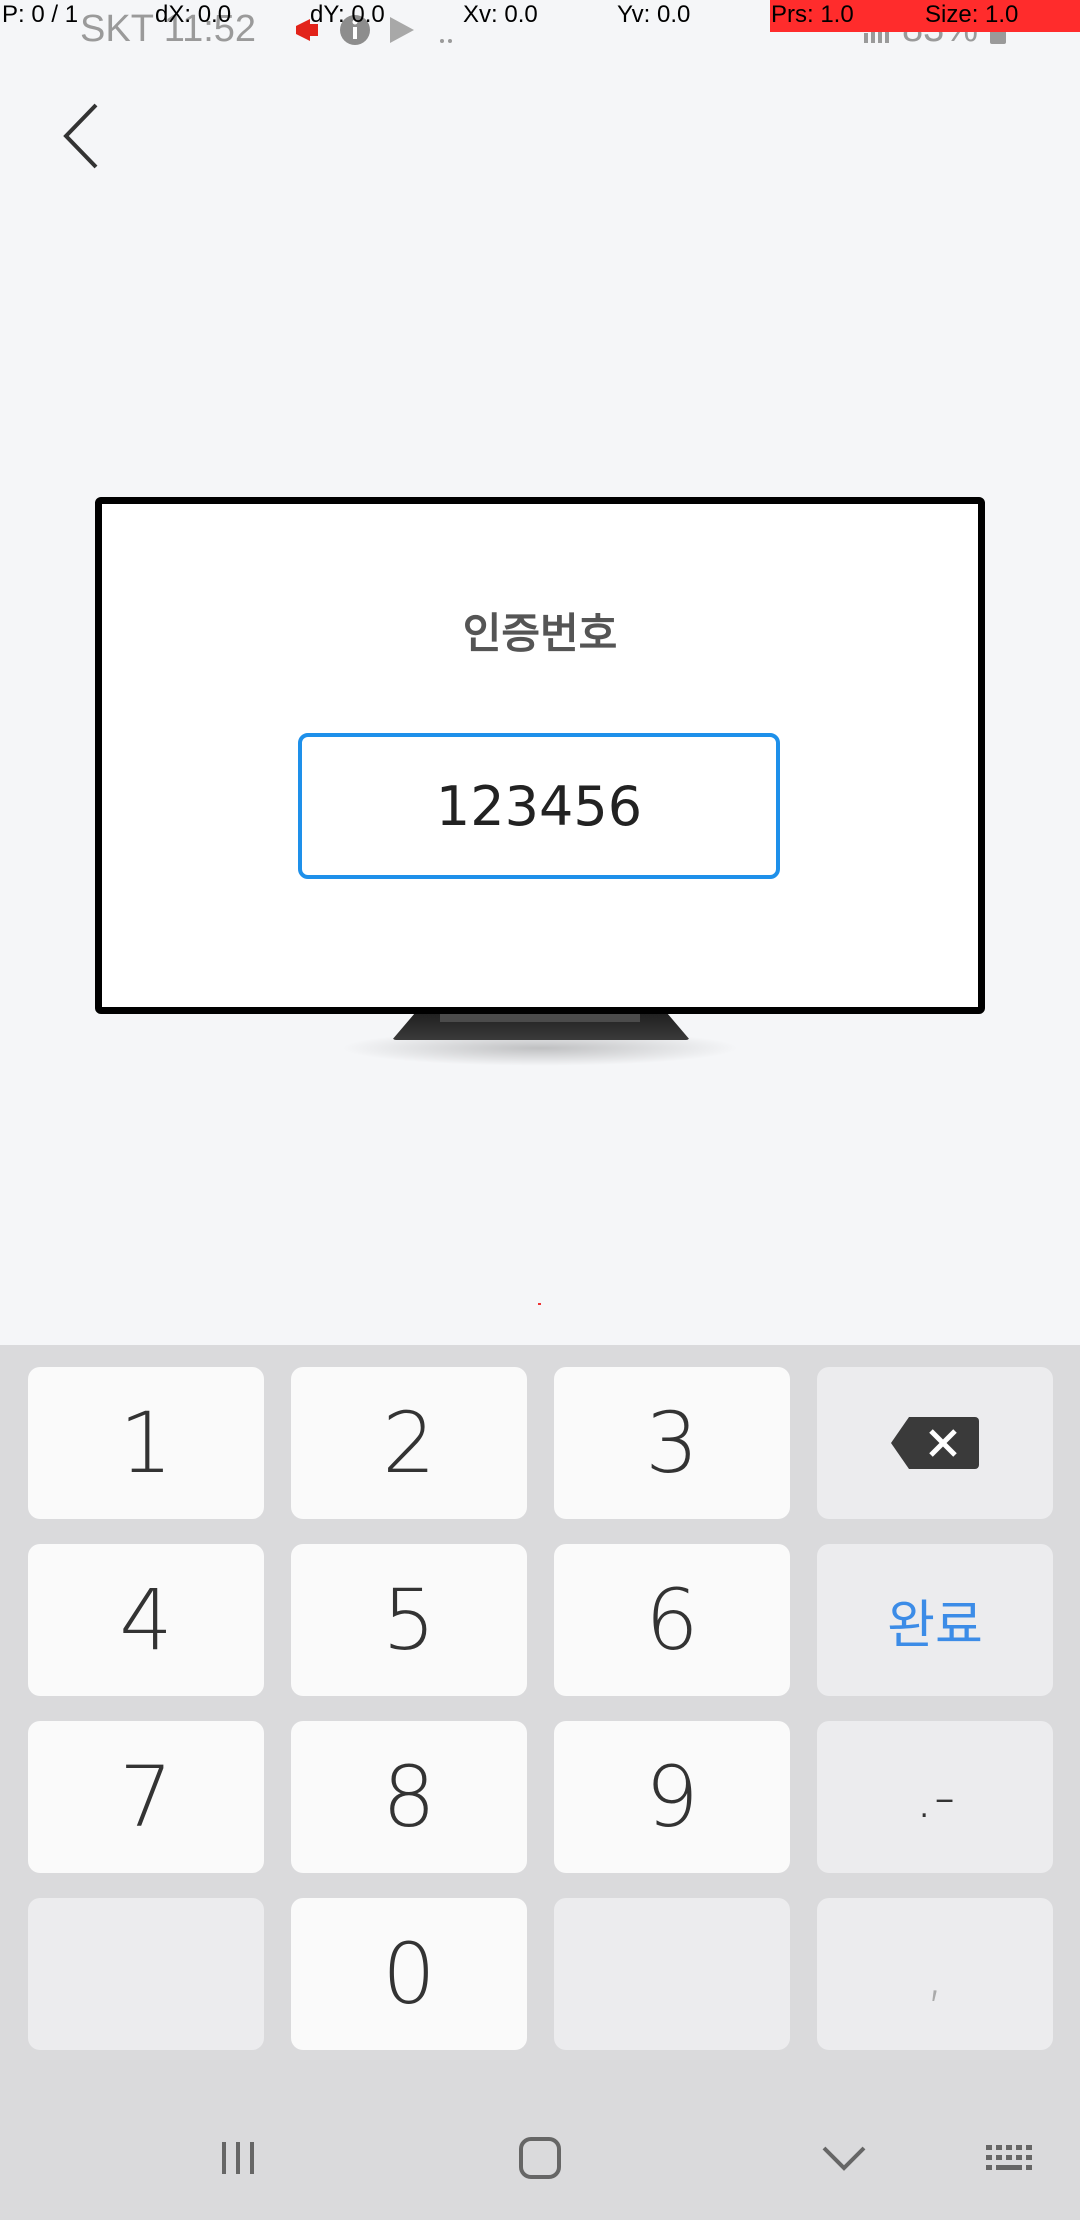 The width and height of the screenshot is (1080, 2220). I want to click on recent-apps-button, so click(238, 2157).